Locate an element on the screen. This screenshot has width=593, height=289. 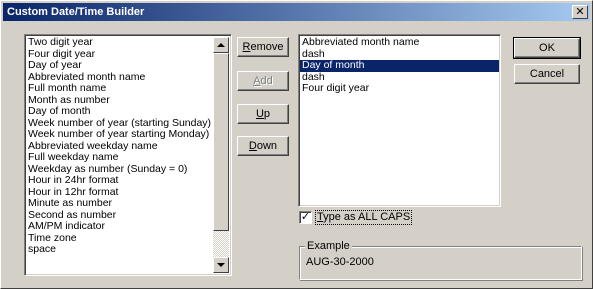
list-item: Minute as number is located at coordinates (119, 204).